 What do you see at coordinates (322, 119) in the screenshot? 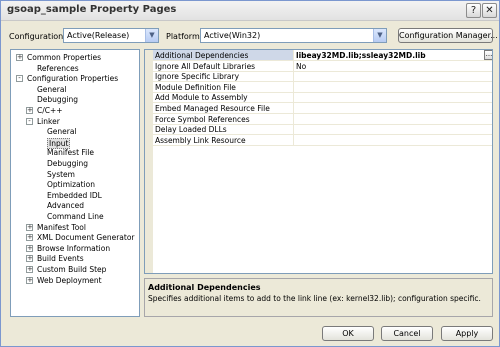
I see `property-row: Force Symbol References` at bounding box center [322, 119].